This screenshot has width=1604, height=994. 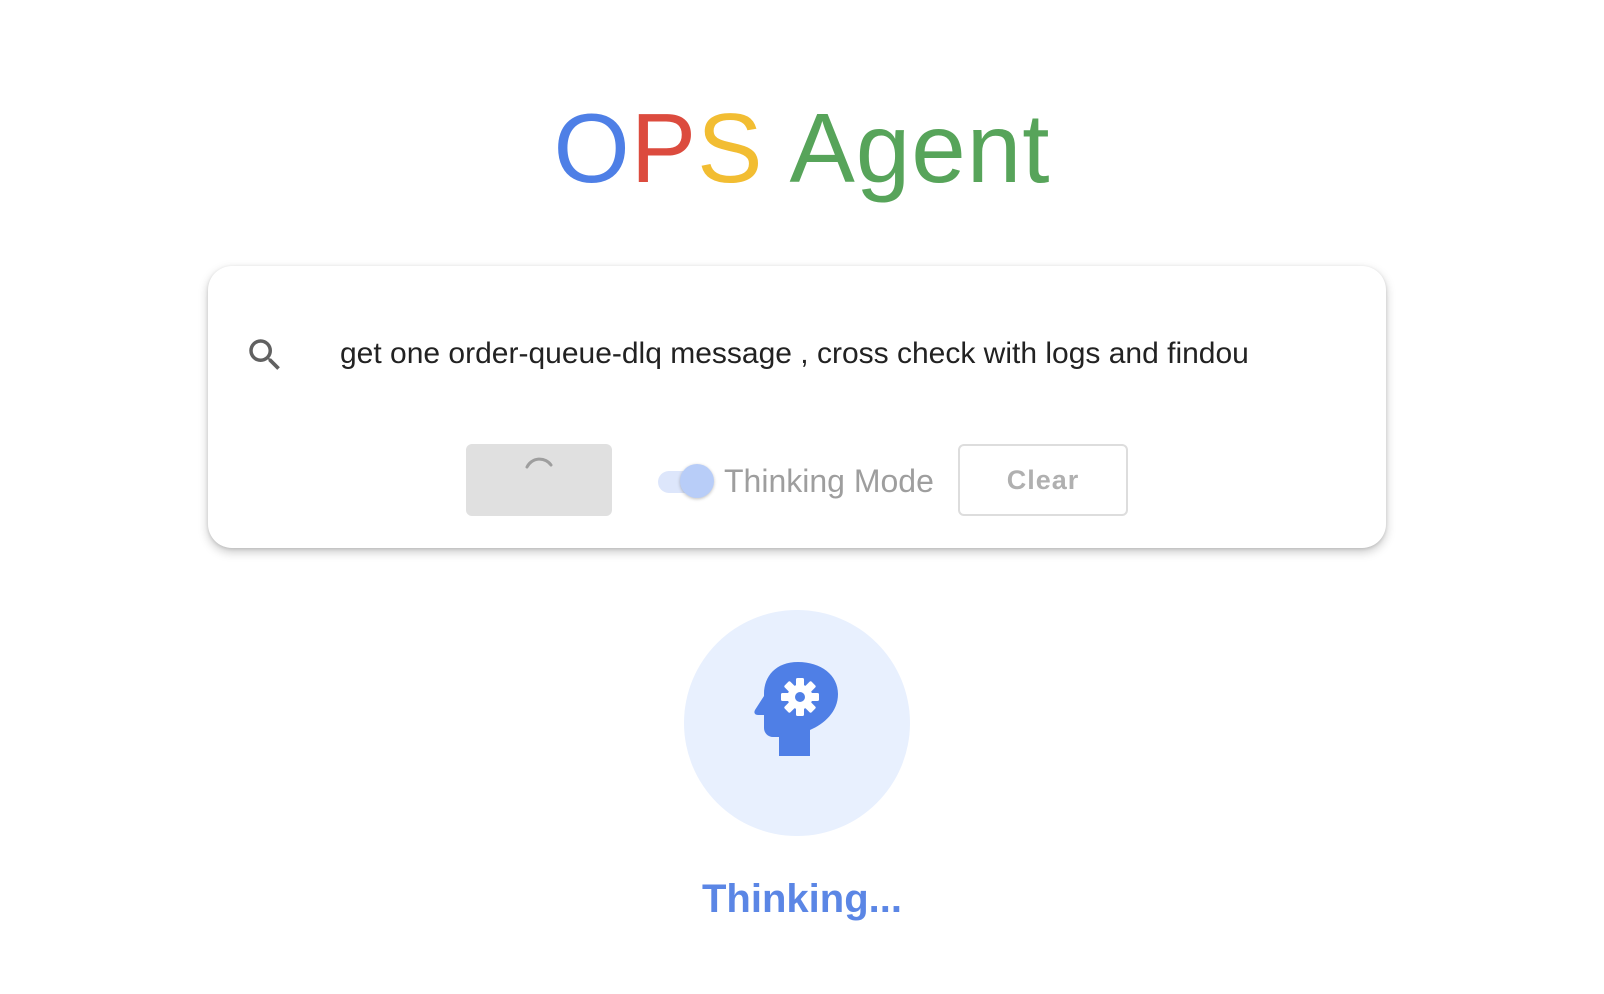 What do you see at coordinates (697, 481) in the screenshot?
I see `toggle-thumb` at bounding box center [697, 481].